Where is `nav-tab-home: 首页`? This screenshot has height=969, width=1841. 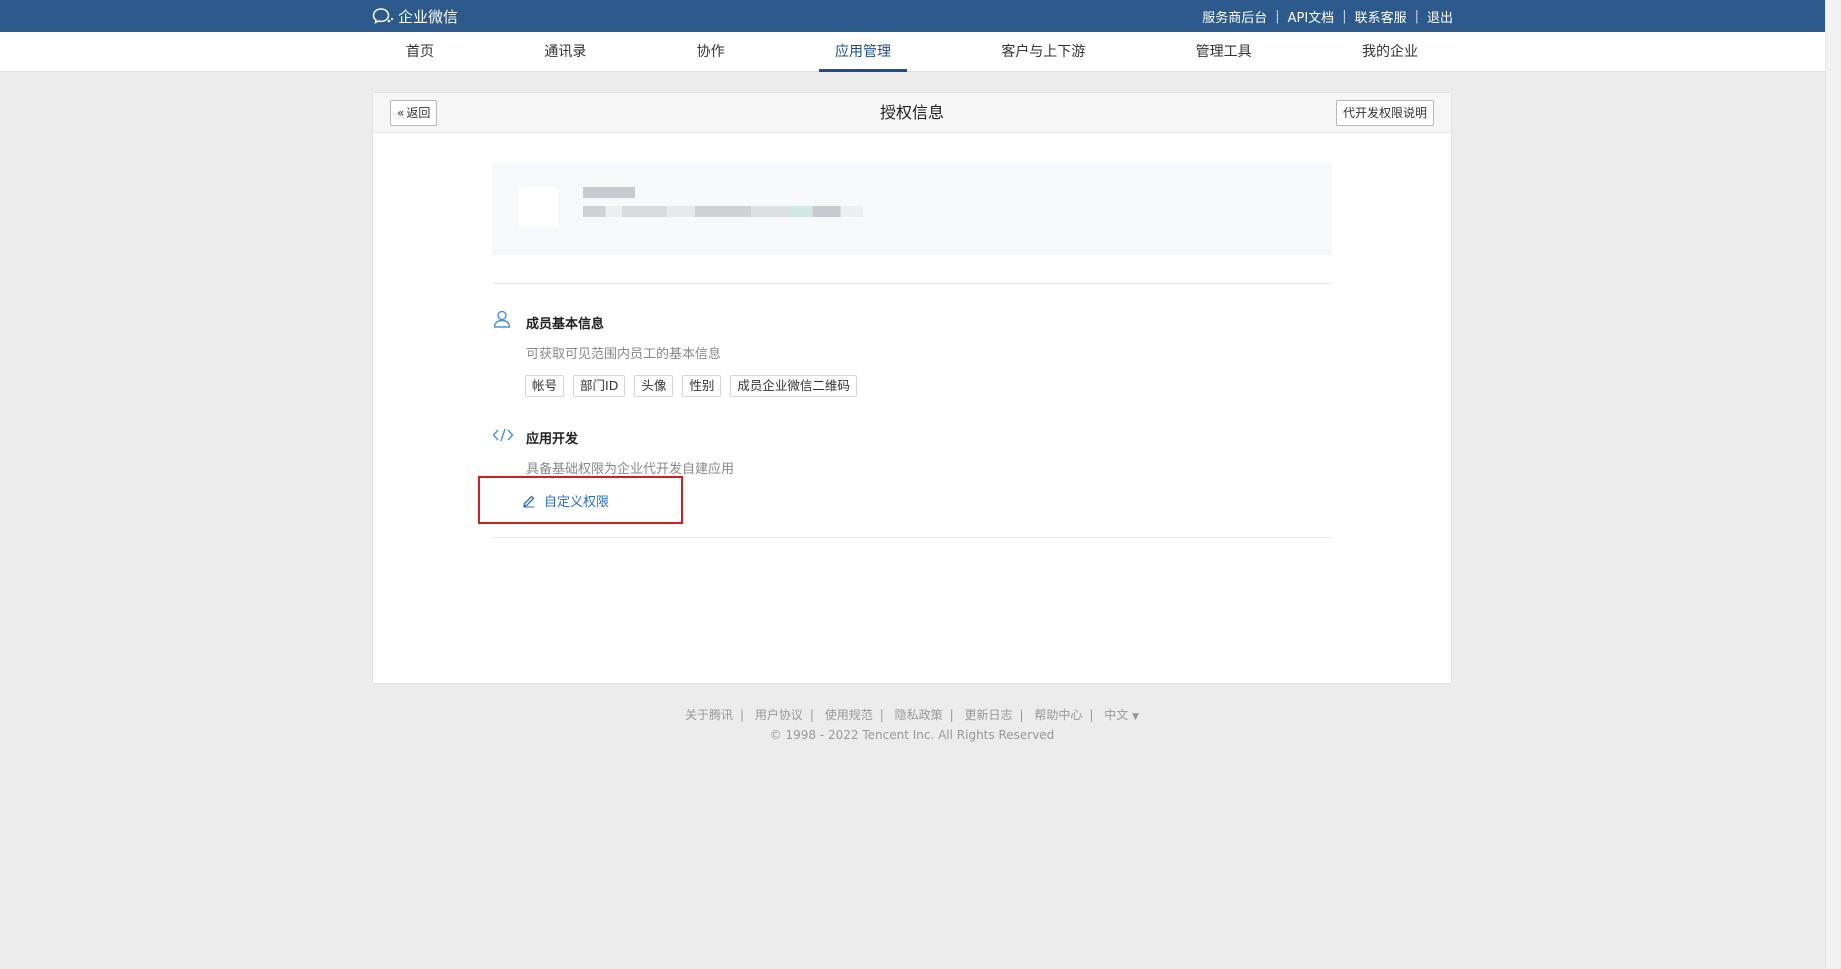
nav-tab-home: 首页 is located at coordinates (420, 52).